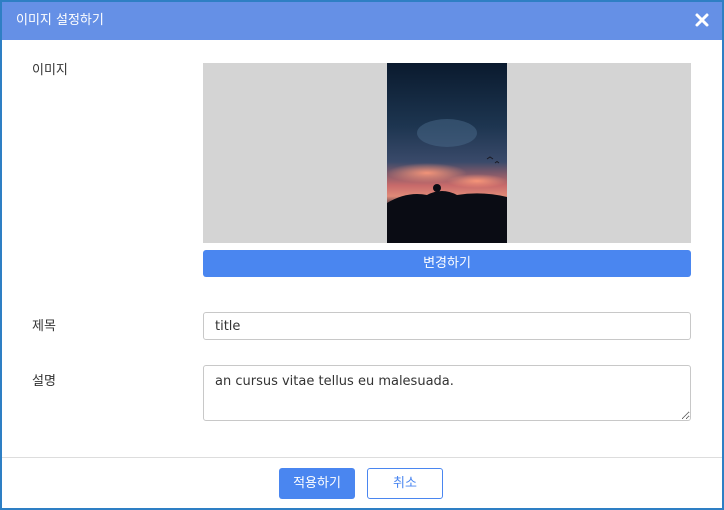 Image resolution: width=724 pixels, height=510 pixels. What do you see at coordinates (50, 70) in the screenshot?
I see `image-label: 이미지` at bounding box center [50, 70].